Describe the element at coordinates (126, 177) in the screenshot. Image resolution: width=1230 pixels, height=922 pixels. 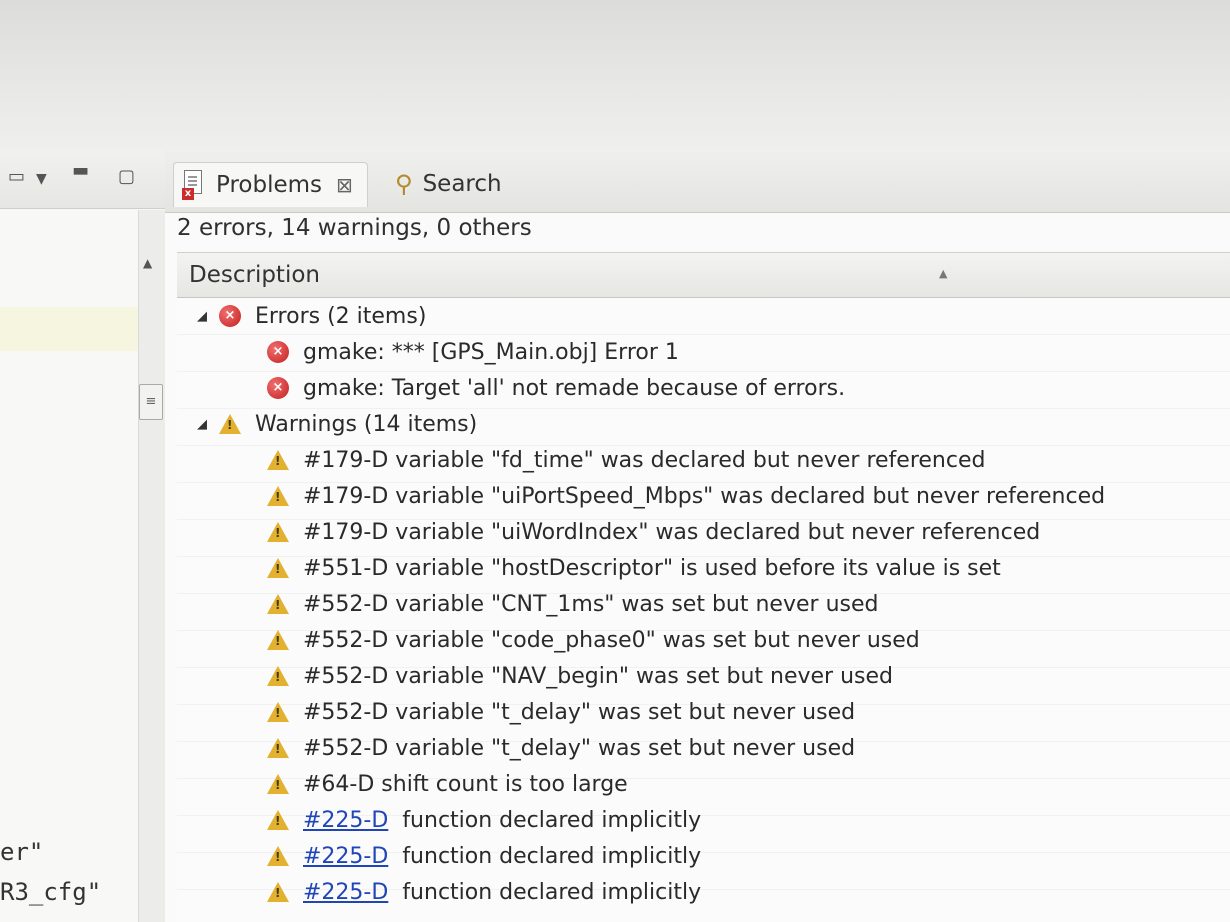
I see `maximize-icon: ▢` at that location.